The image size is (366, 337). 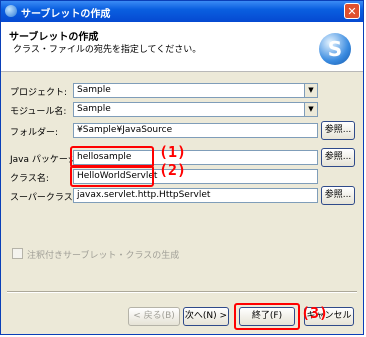 I want to click on folder-field: ¥Sample¥JavaSource, so click(x=195, y=130).